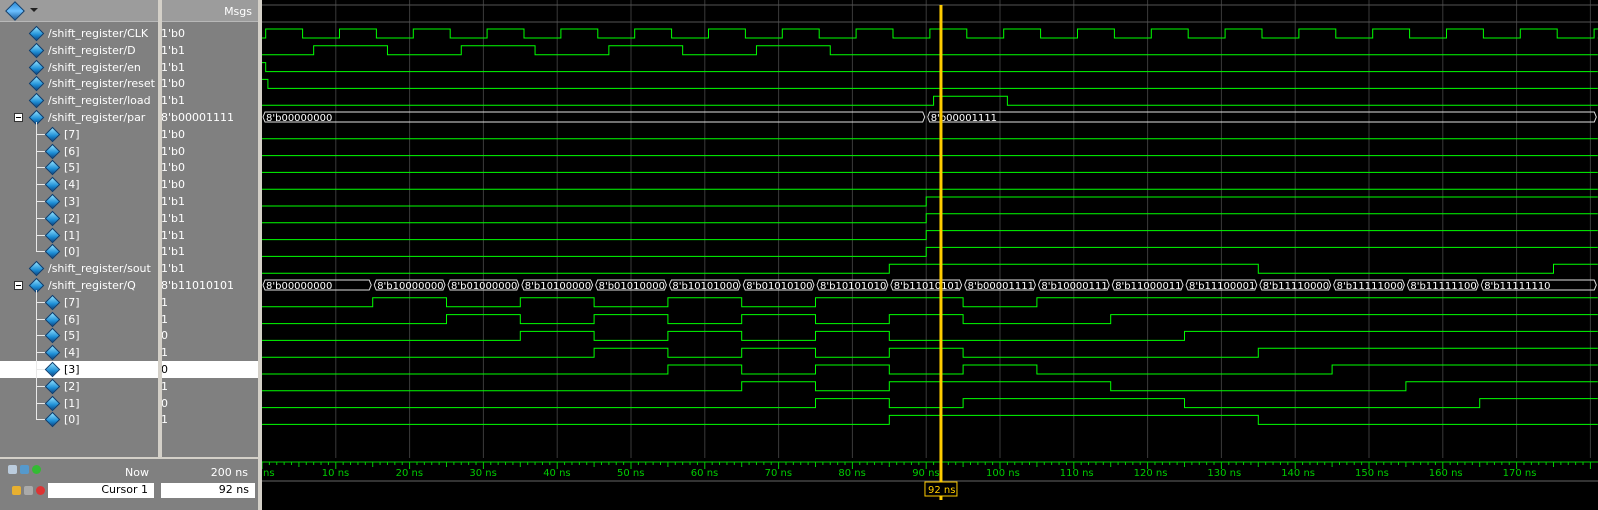 The height and width of the screenshot is (510, 1598). Describe the element at coordinates (97, 117) in the screenshot. I see `signal-name: /shift_register/par` at that location.